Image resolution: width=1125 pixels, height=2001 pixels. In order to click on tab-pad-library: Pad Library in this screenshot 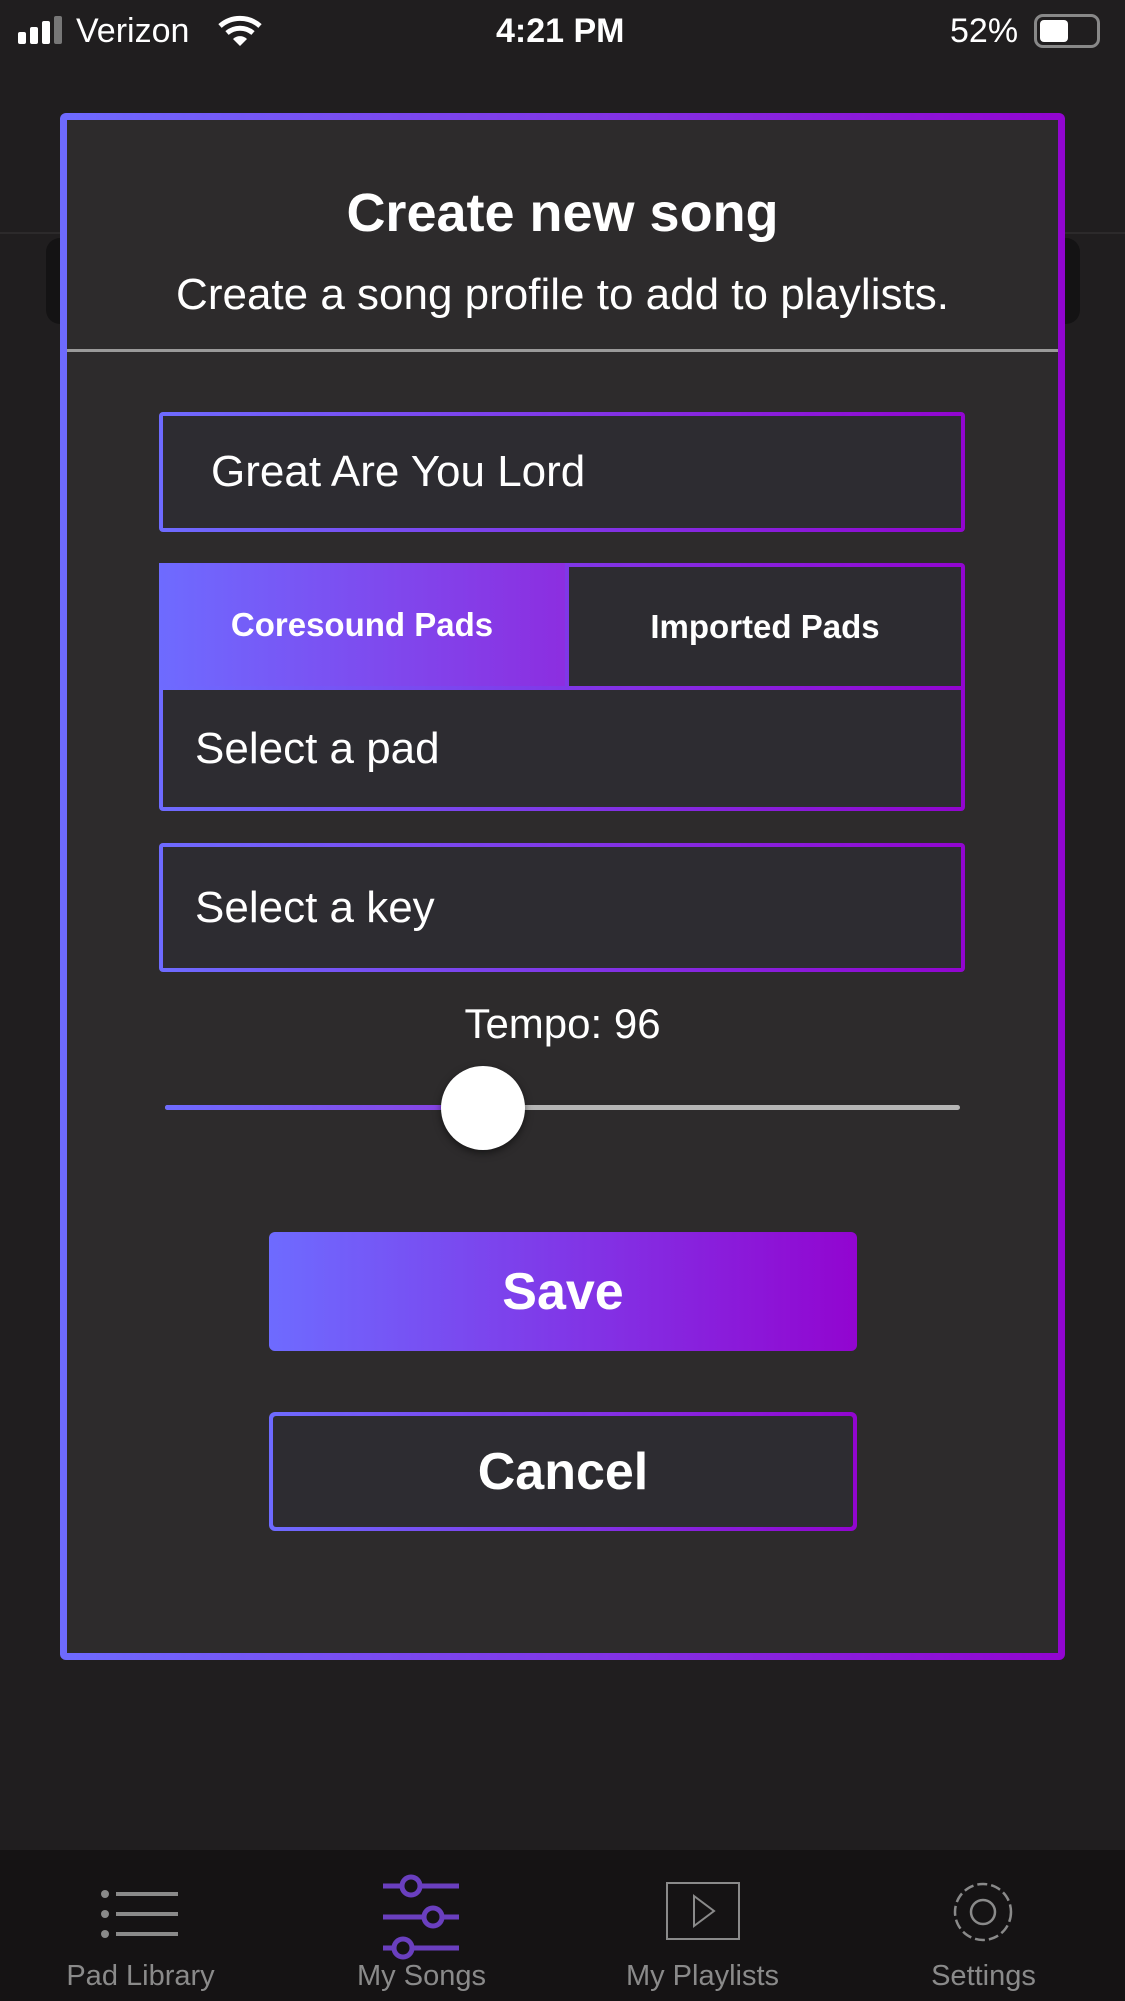, I will do `click(140, 1925)`.